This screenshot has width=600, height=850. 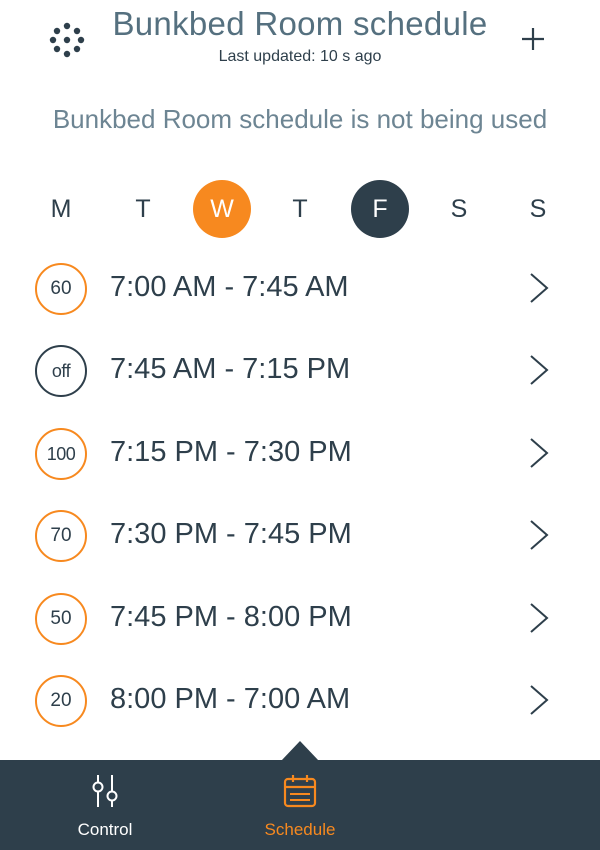 I want to click on schedule-row: off 7:45 AM - 7:15 PM, so click(x=300, y=368).